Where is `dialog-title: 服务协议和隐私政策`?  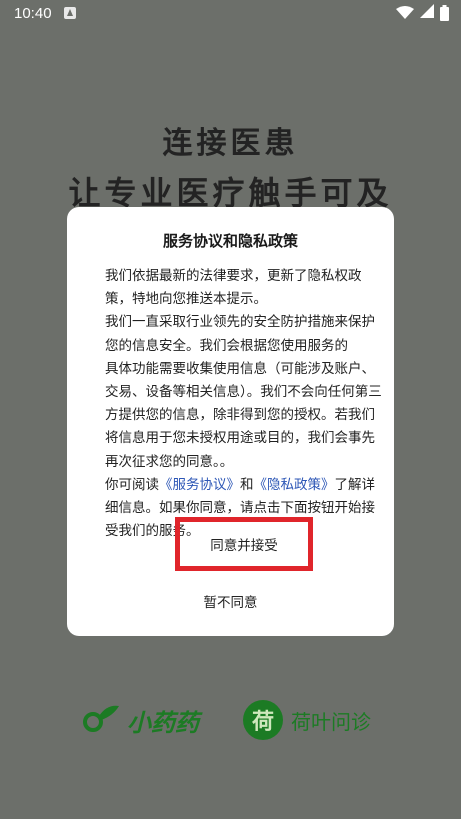
dialog-title: 服务协议和隐私政策 is located at coordinates (230, 241).